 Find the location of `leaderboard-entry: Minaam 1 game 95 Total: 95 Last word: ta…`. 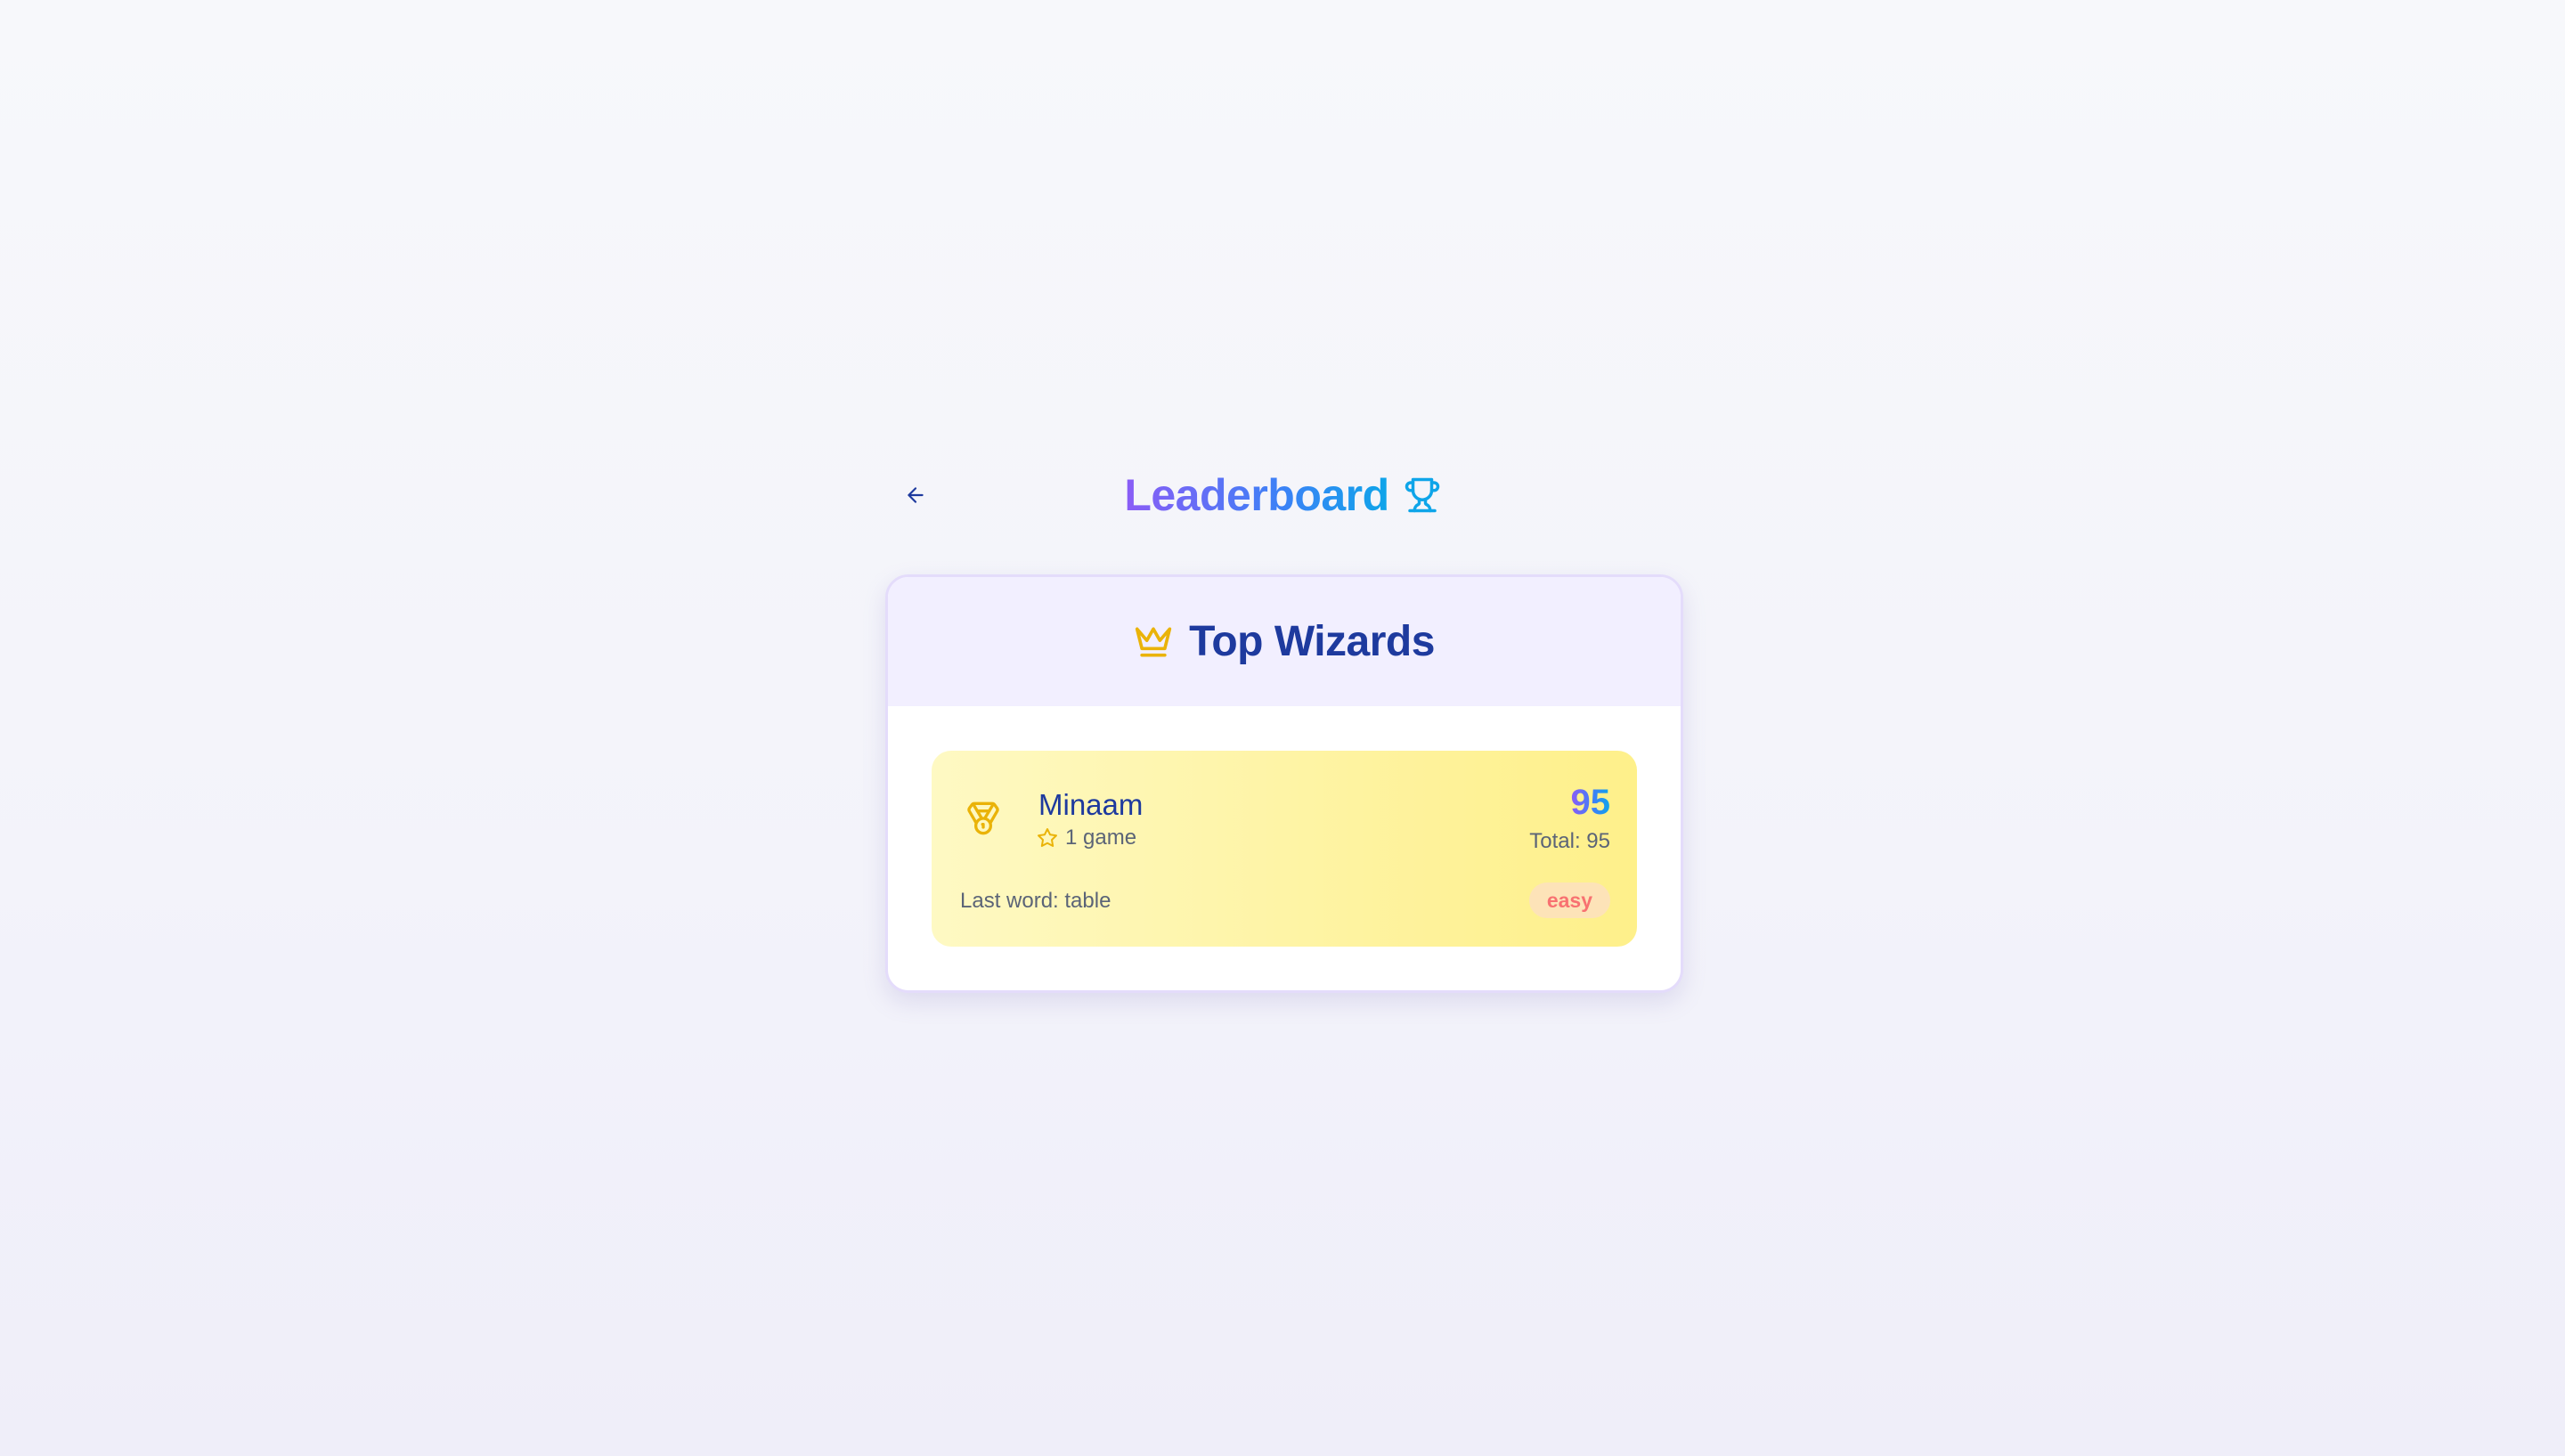

leaderboard-entry: Minaam 1 game 95 Total: 95 Last word: ta… is located at coordinates (1284, 849).